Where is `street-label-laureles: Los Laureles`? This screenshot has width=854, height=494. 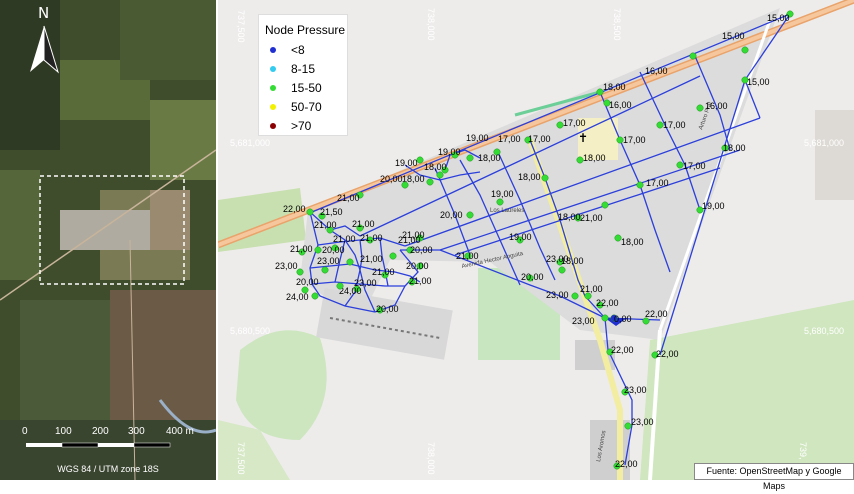 street-label-laureles: Los Laureles is located at coordinates (507, 211).